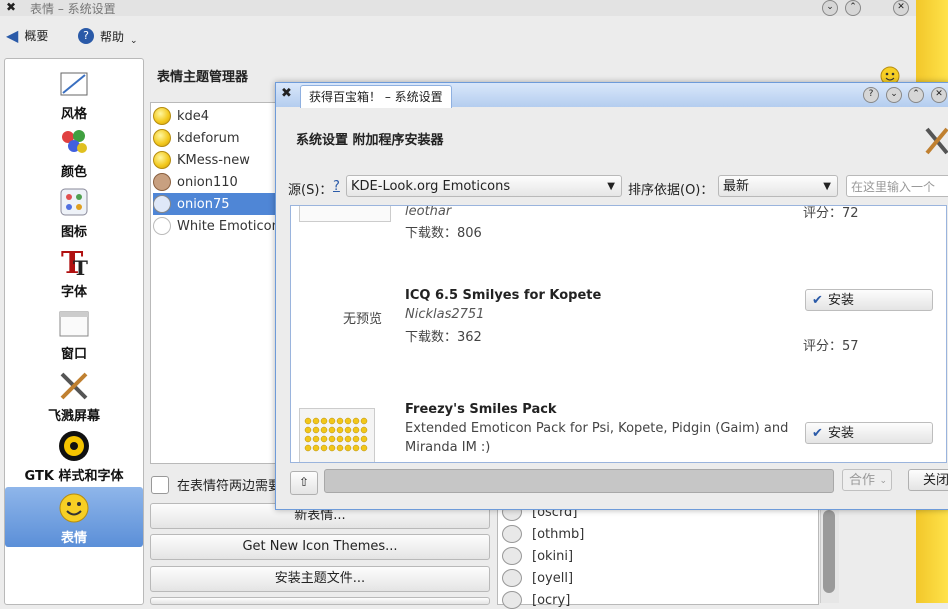  Describe the element at coordinates (73, 538) in the screenshot. I see `sidebar-item-label: 表情` at that location.